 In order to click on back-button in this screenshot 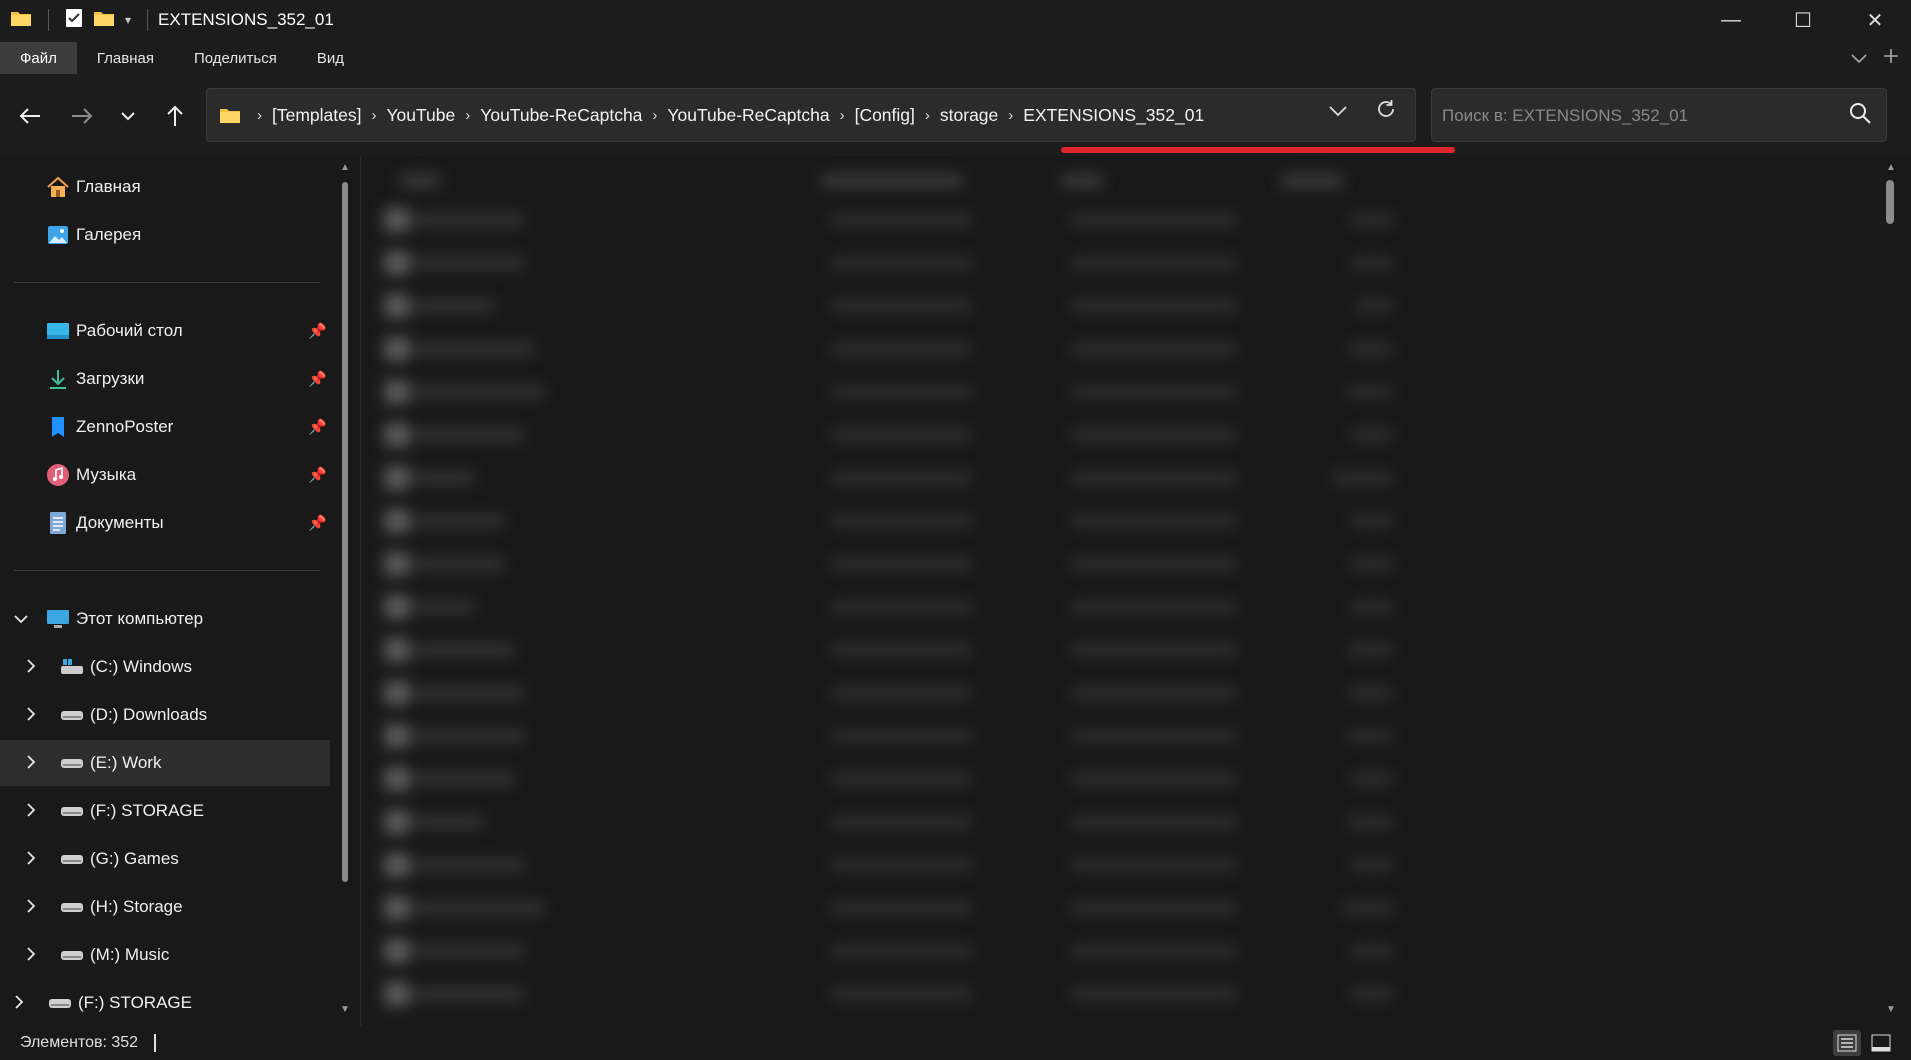, I will do `click(30, 116)`.